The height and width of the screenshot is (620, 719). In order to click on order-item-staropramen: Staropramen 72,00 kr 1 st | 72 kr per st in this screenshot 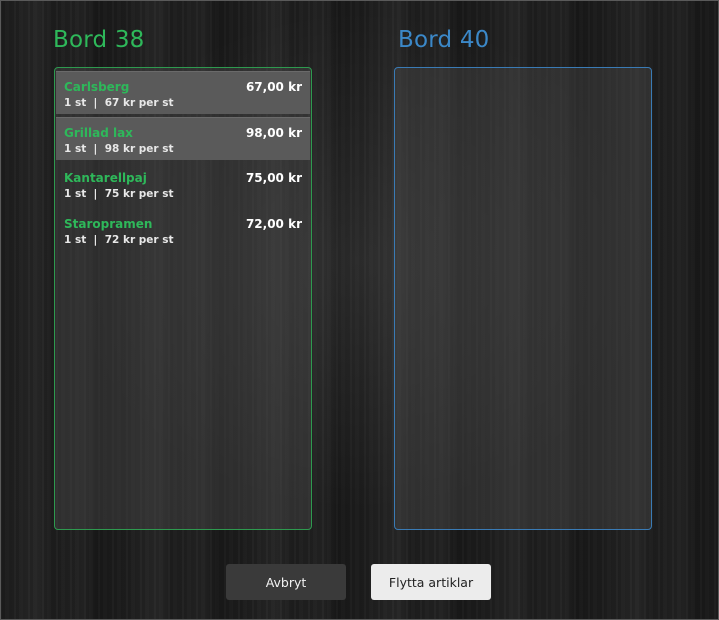, I will do `click(183, 230)`.